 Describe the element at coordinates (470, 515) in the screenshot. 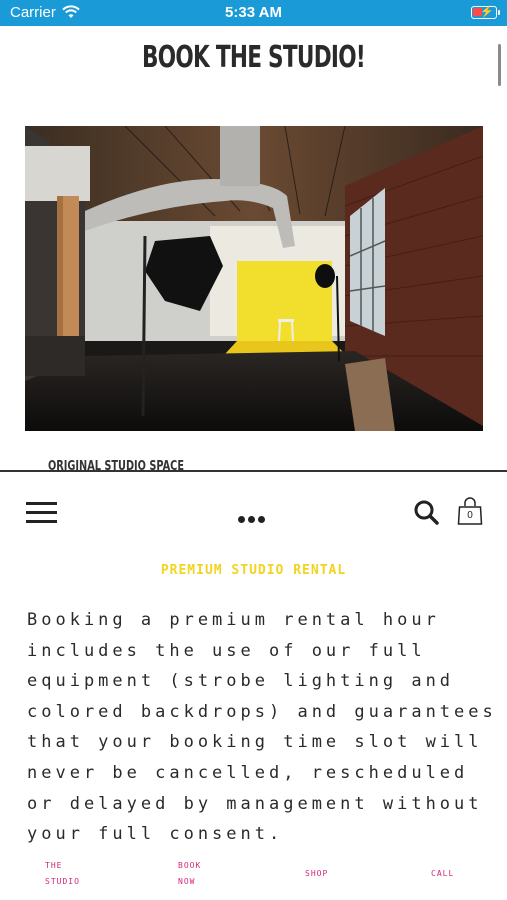

I see `cart-count: 0` at that location.